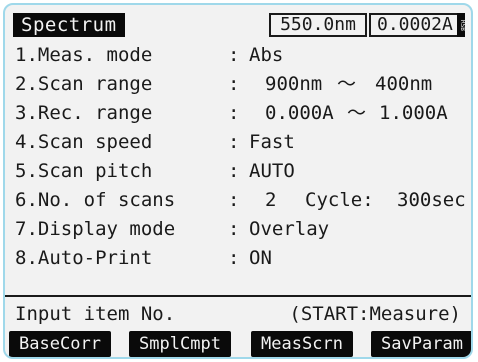 The width and height of the screenshot is (478, 362). I want to click on input-prompt: Input item No. (START:Measure), so click(239, 314).